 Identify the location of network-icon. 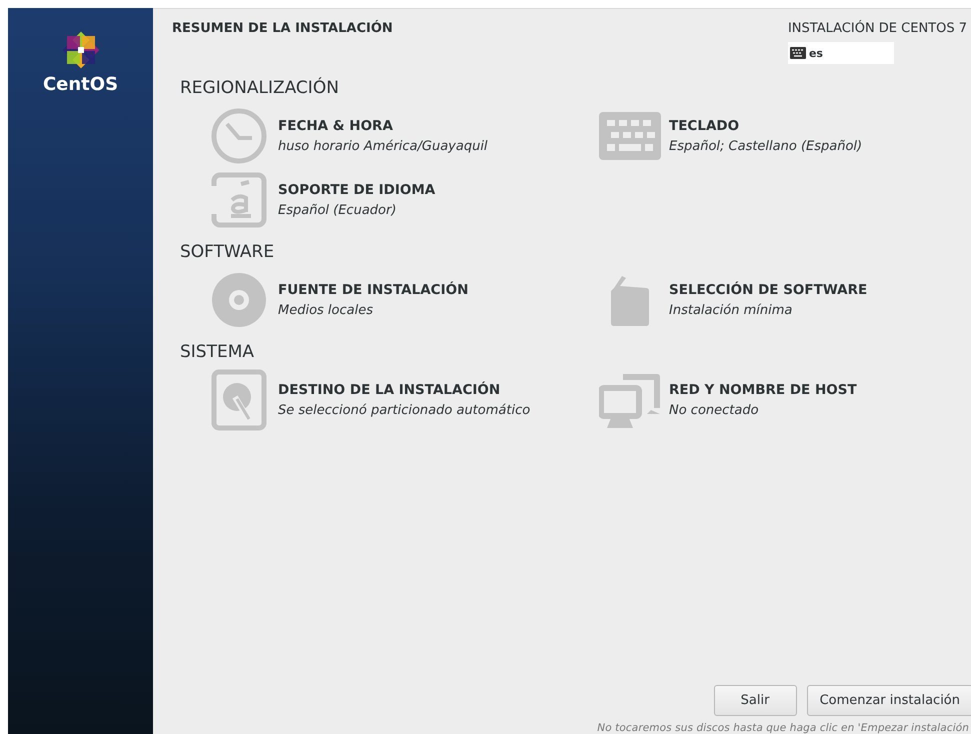
(630, 400).